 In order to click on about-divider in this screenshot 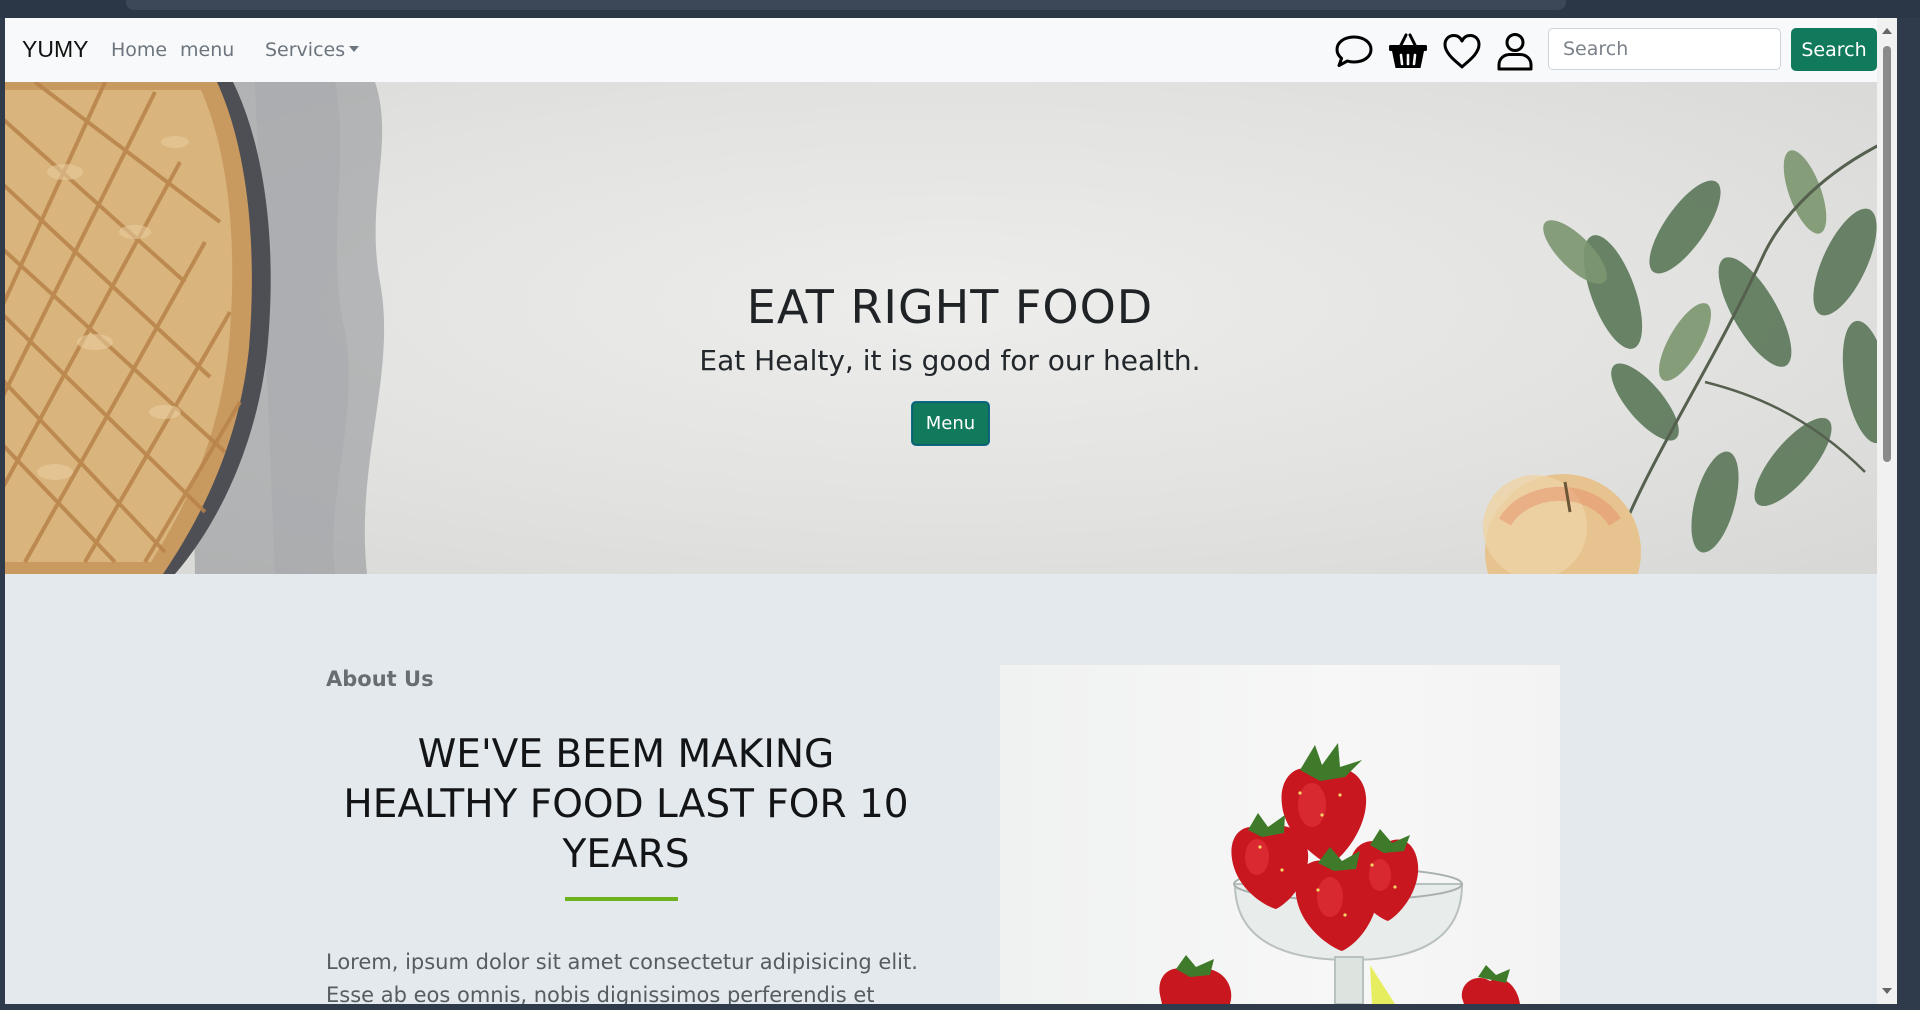, I will do `click(621, 899)`.